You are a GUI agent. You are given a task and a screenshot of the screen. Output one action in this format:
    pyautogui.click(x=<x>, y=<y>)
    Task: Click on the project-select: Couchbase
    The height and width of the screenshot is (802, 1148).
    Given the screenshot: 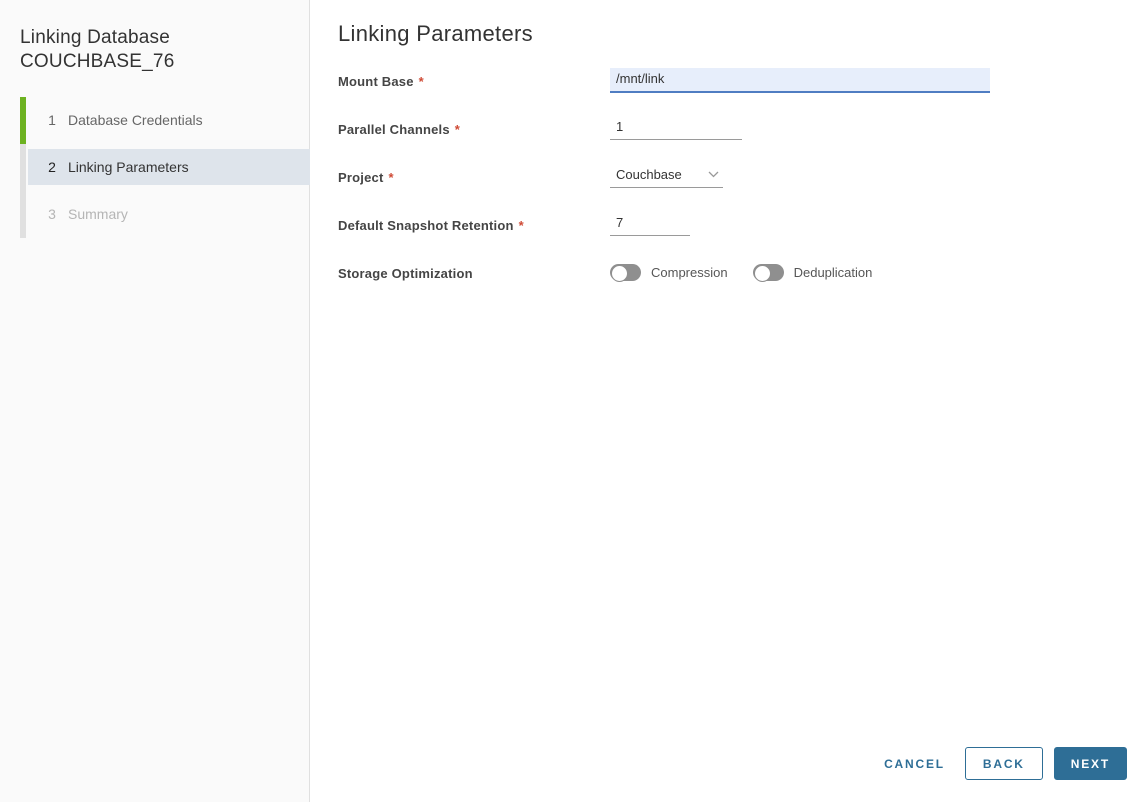 What is the action you would take?
    pyautogui.click(x=666, y=176)
    